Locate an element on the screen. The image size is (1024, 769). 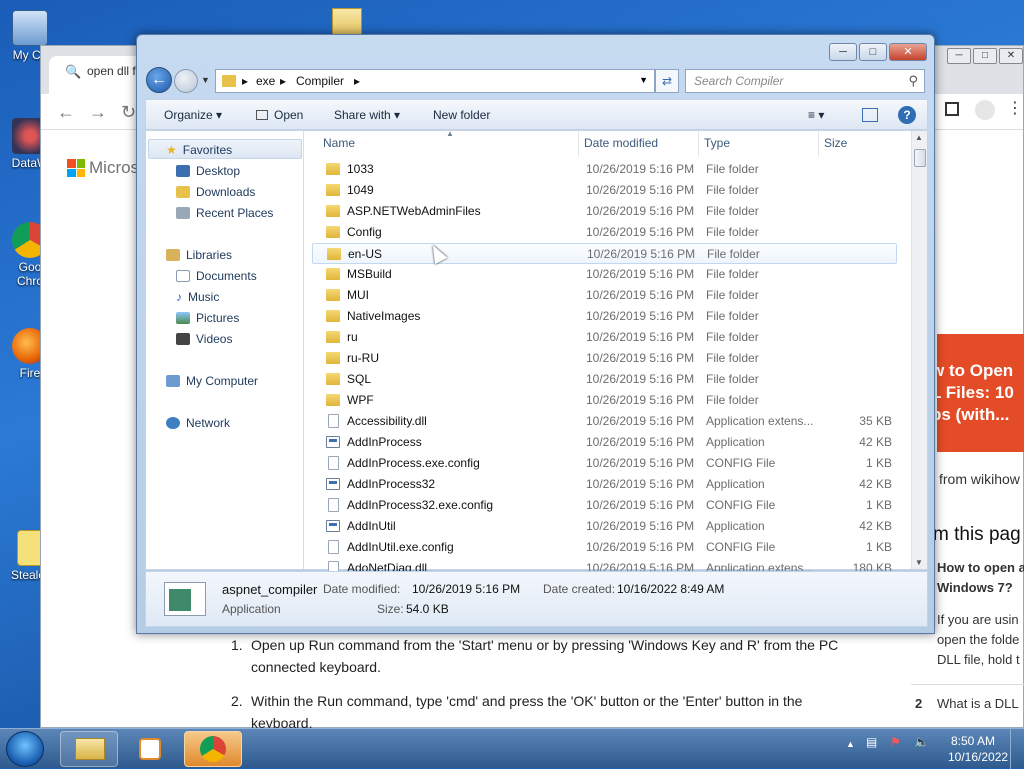
reload-icon: ↻ is located at coordinates (128, 112).